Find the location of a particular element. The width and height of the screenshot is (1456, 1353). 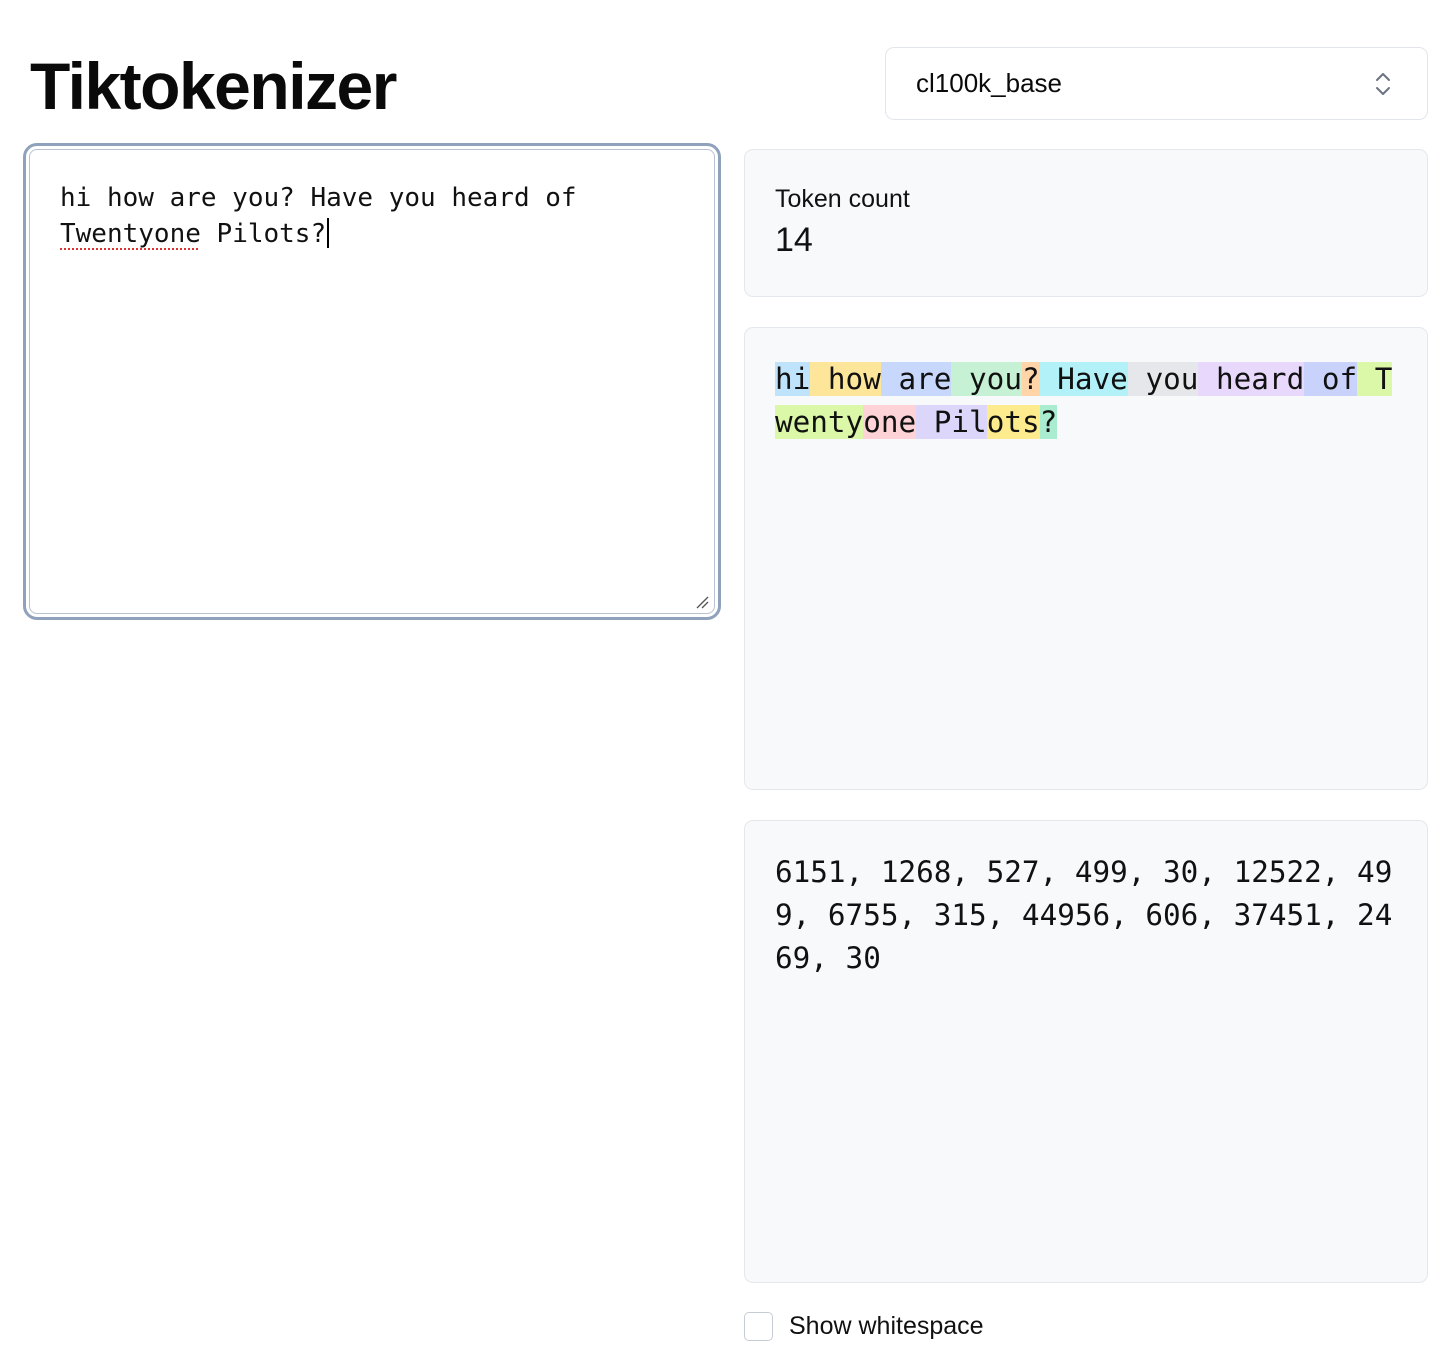

token-span: Pil is located at coordinates (951, 422).